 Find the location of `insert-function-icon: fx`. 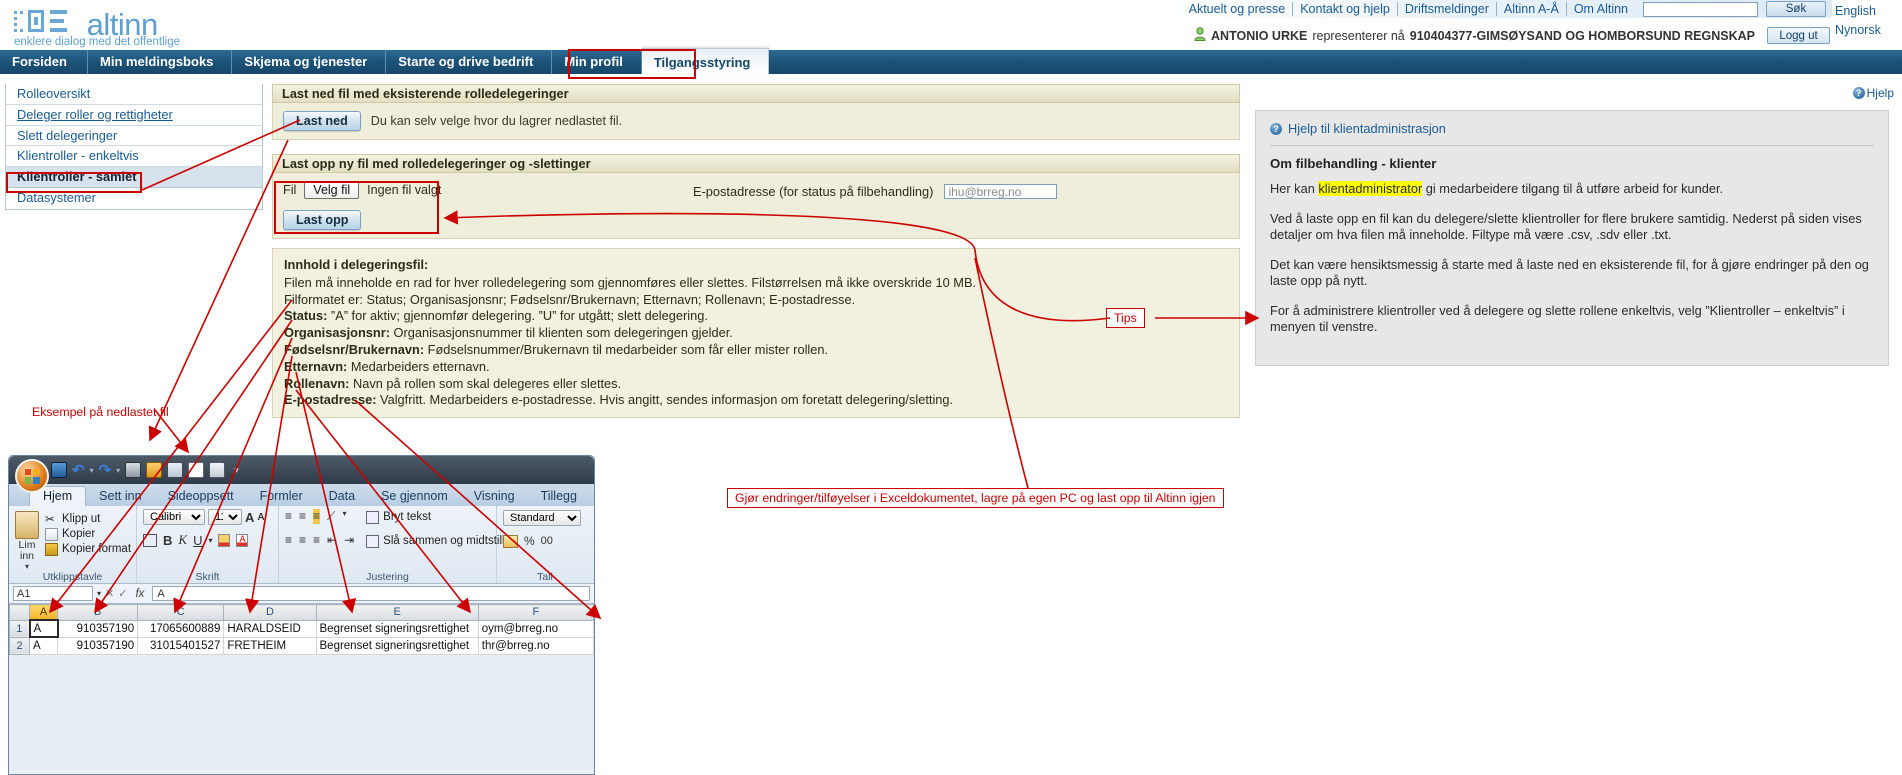

insert-function-icon: fx is located at coordinates (139, 594).